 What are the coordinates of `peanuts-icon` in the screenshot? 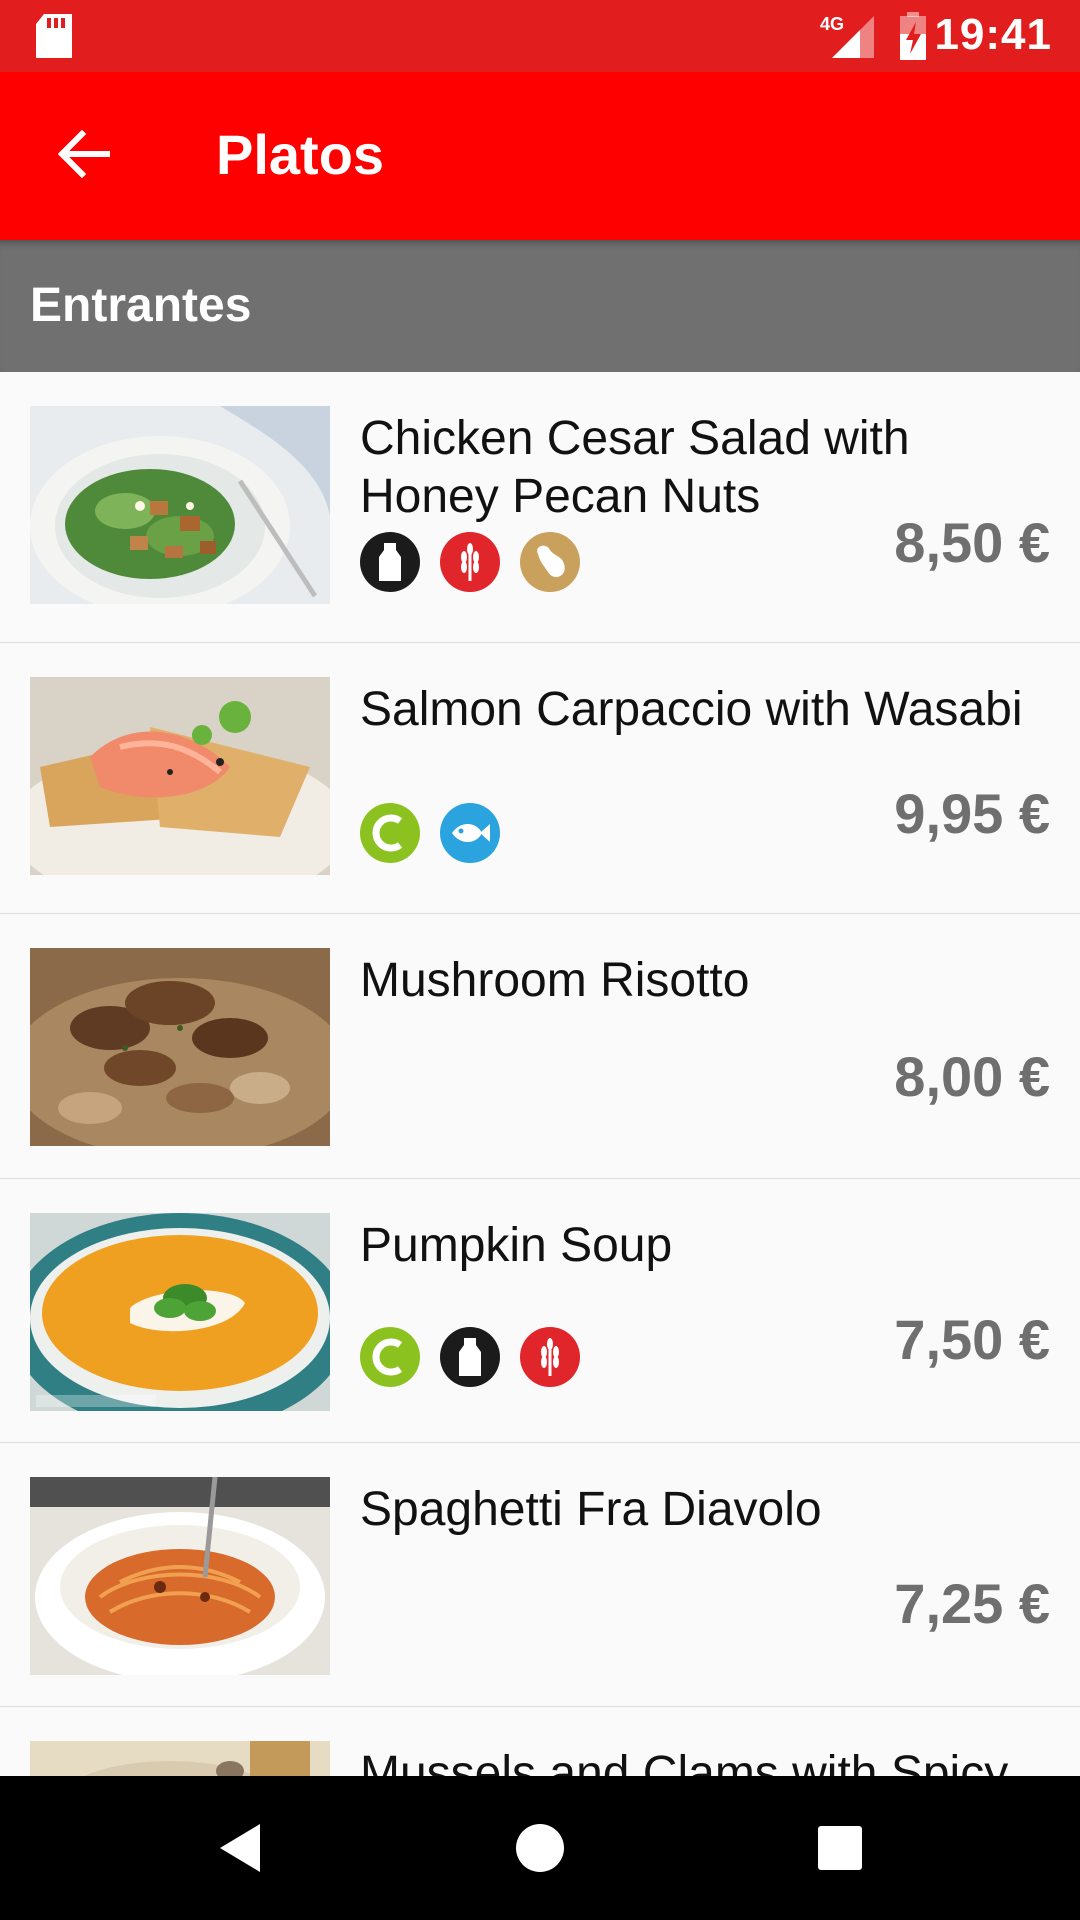 It's located at (550, 562).